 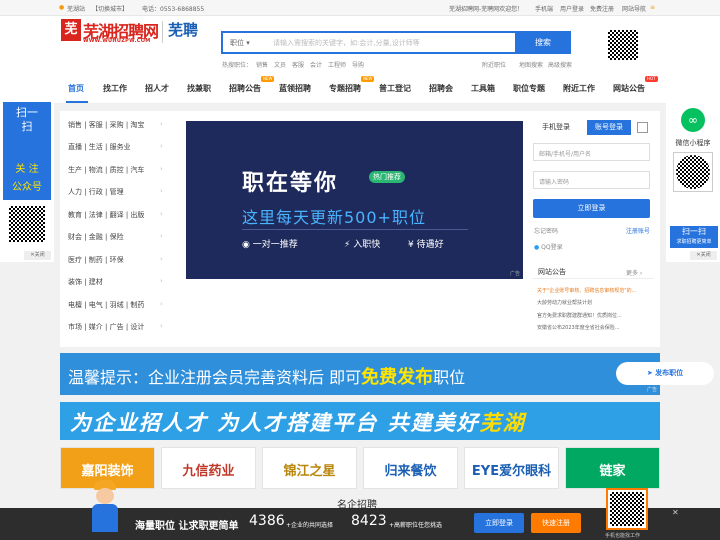 What do you see at coordinates (295, 88) in the screenshot?
I see `nav-bluecollar: 蓝领招聘` at bounding box center [295, 88].